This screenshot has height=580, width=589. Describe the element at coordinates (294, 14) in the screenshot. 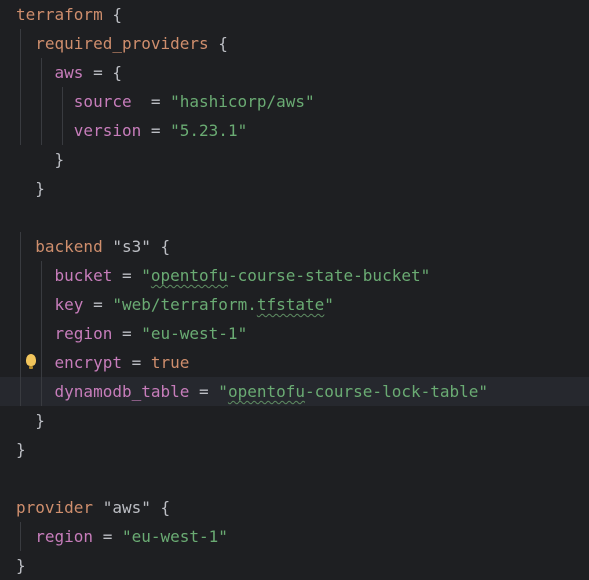

I see `code-line: terraform {` at that location.